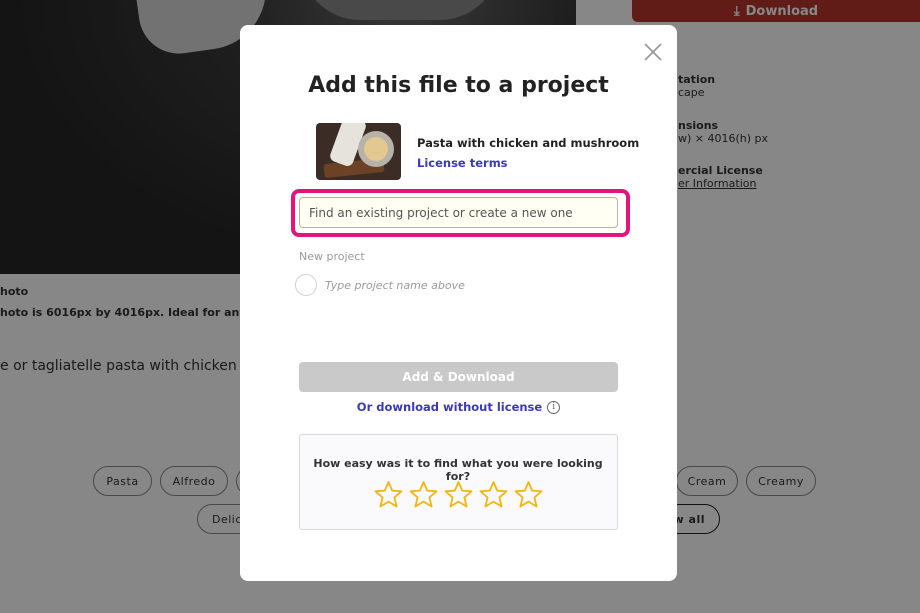  I want to click on download-without-license-link: Or download without license, so click(449, 407).